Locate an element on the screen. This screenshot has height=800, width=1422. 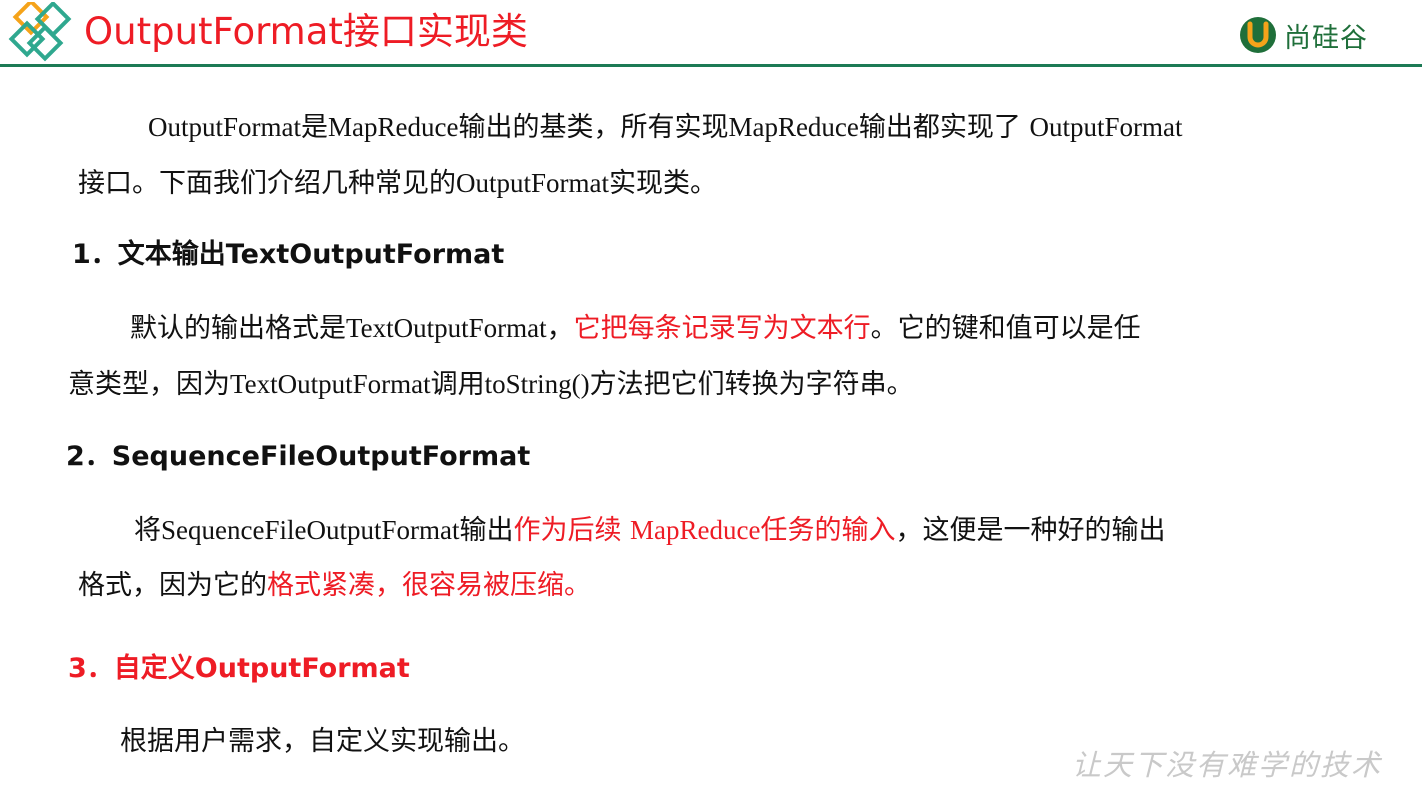
highlight-text: 它把每条记录写为文本行 is located at coordinates (722, 328).